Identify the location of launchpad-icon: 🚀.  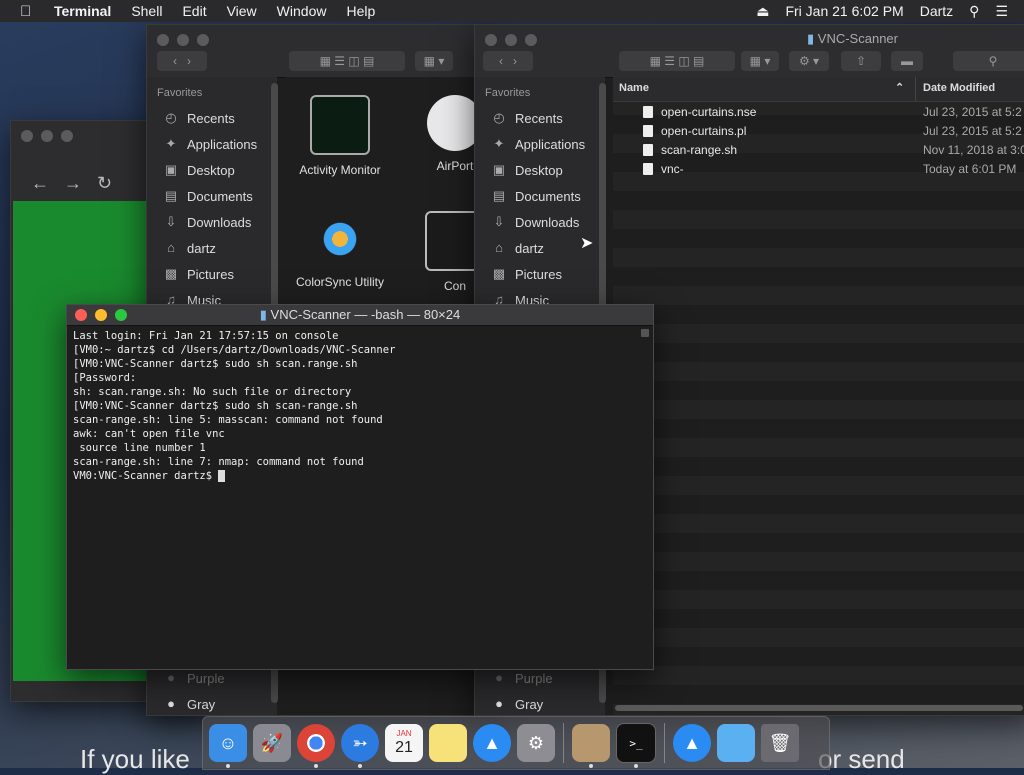
(272, 743).